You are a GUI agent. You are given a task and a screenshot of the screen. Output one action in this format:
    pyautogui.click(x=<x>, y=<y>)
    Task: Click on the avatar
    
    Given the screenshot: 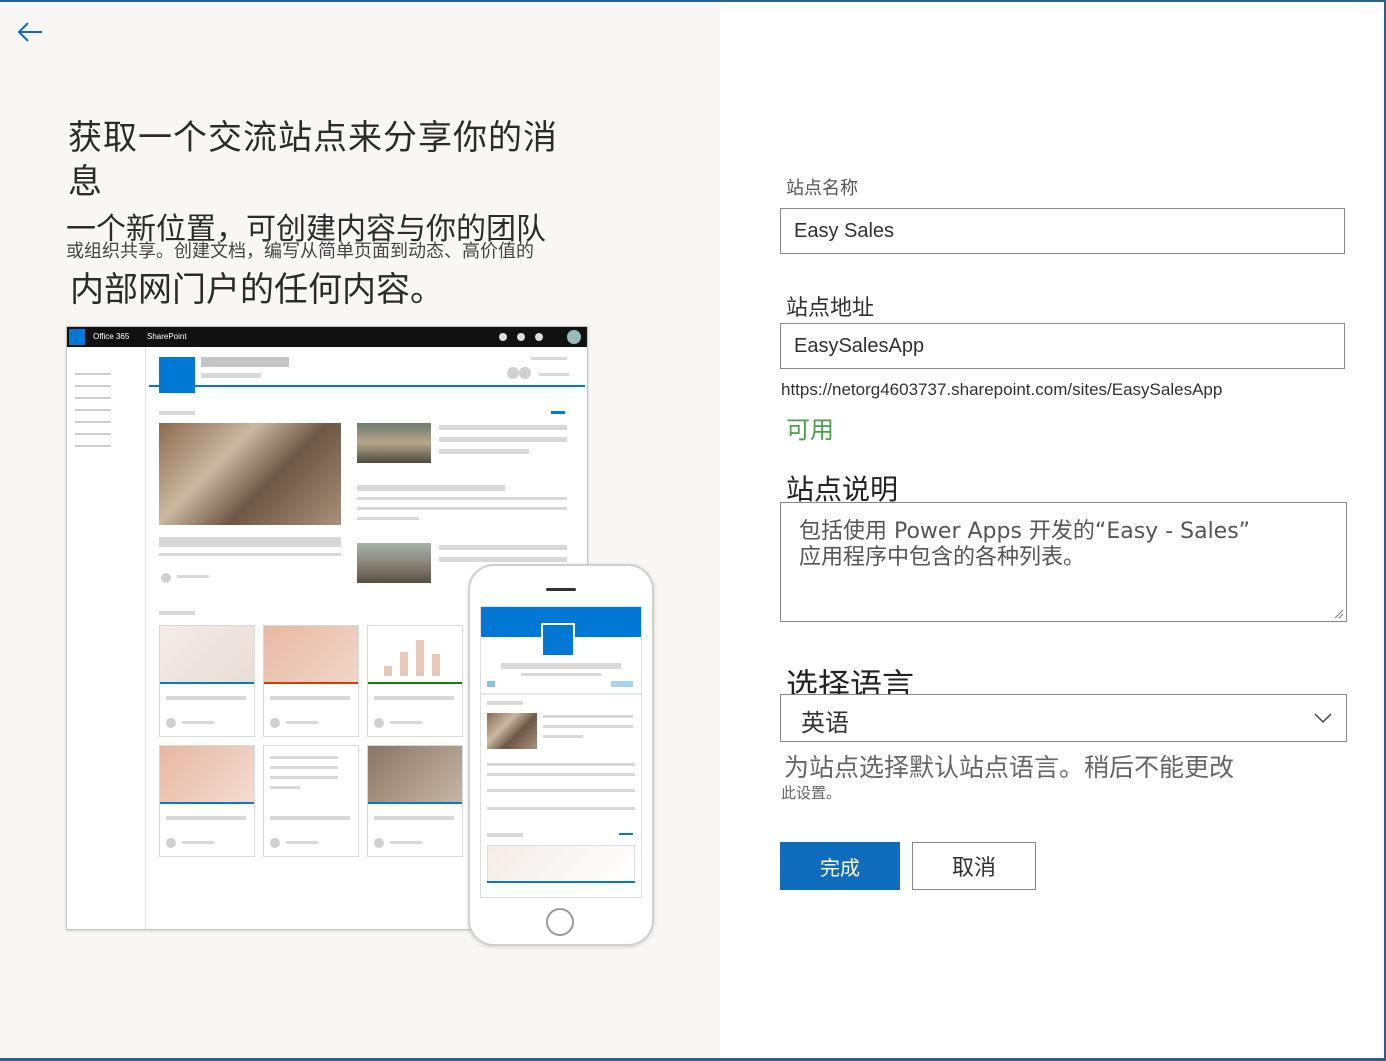 What is the action you would take?
    pyautogui.click(x=574, y=337)
    